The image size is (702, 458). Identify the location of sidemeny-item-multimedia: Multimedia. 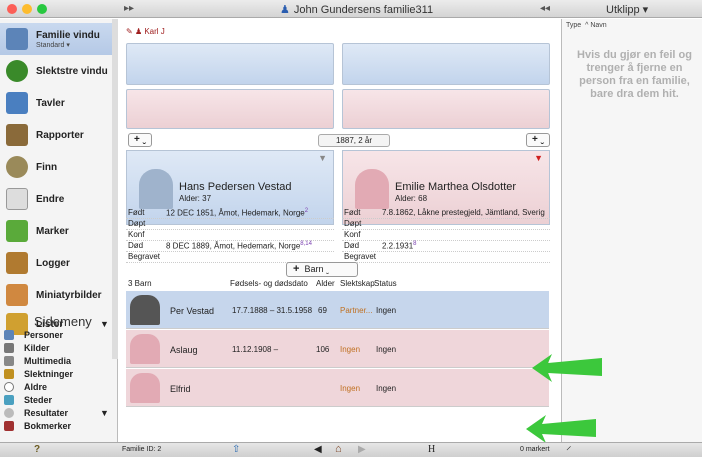
(37, 361).